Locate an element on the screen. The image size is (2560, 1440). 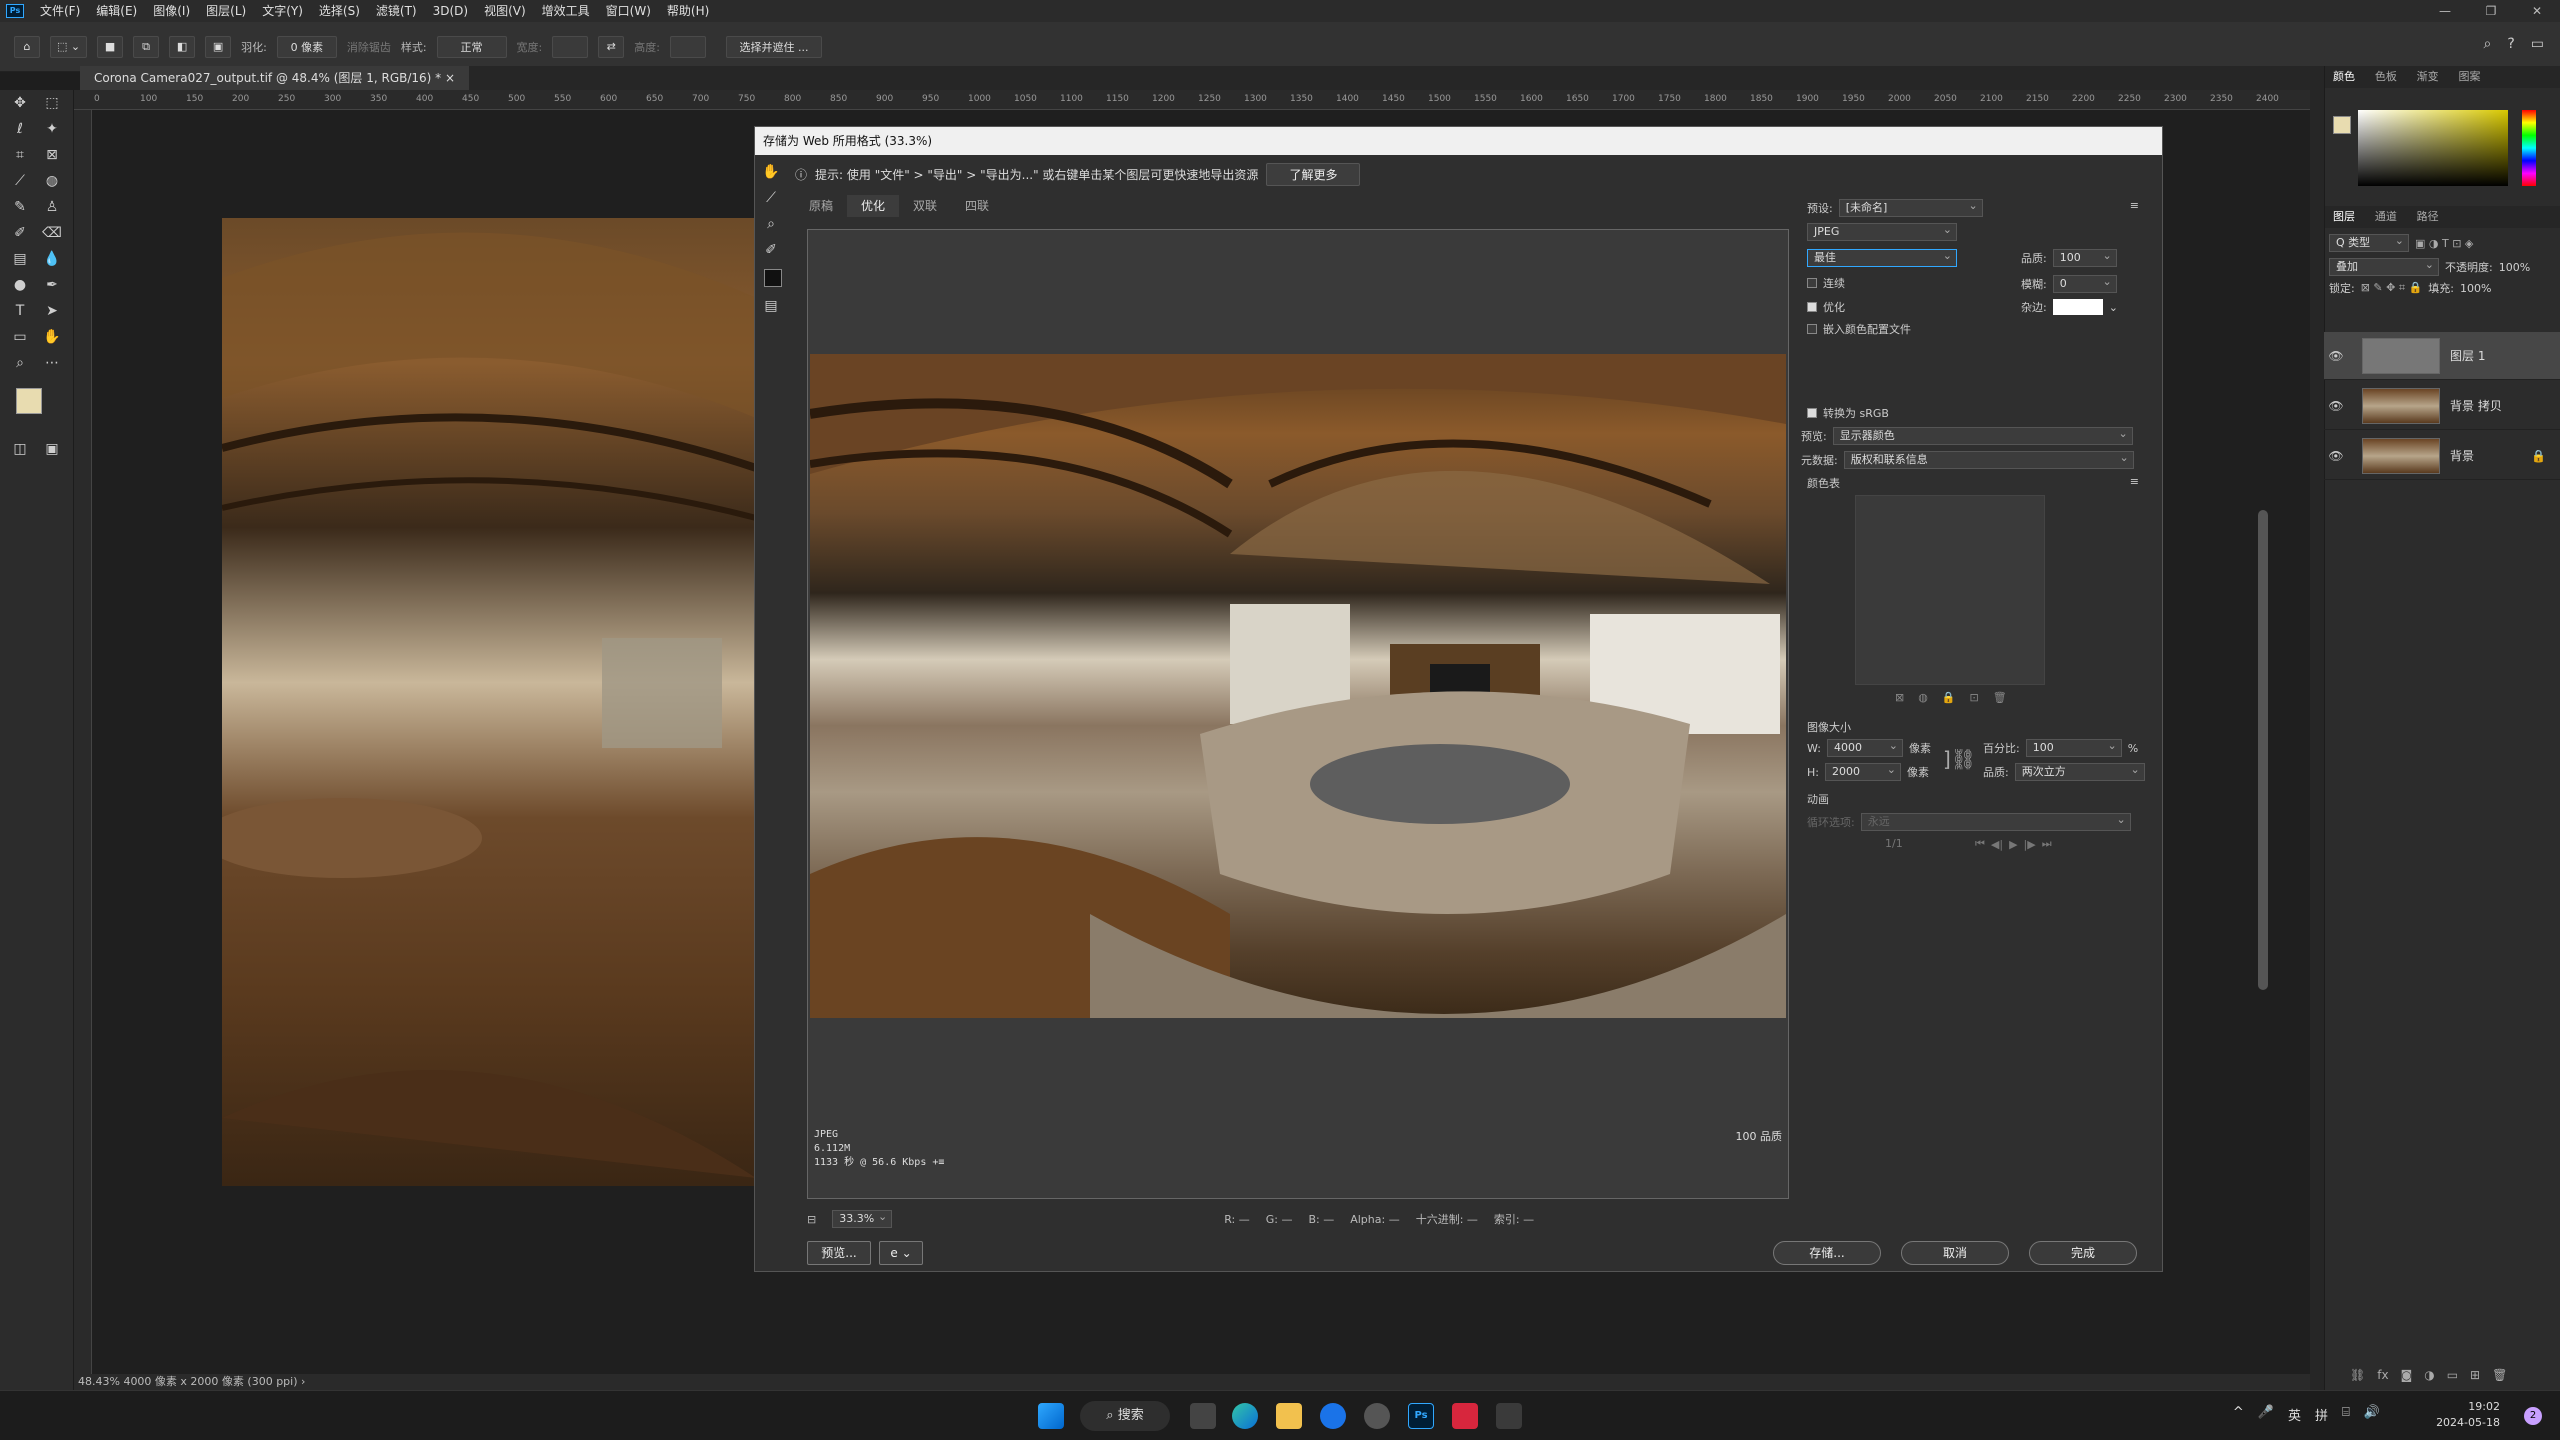
hue-slider is located at coordinates (2529, 148).